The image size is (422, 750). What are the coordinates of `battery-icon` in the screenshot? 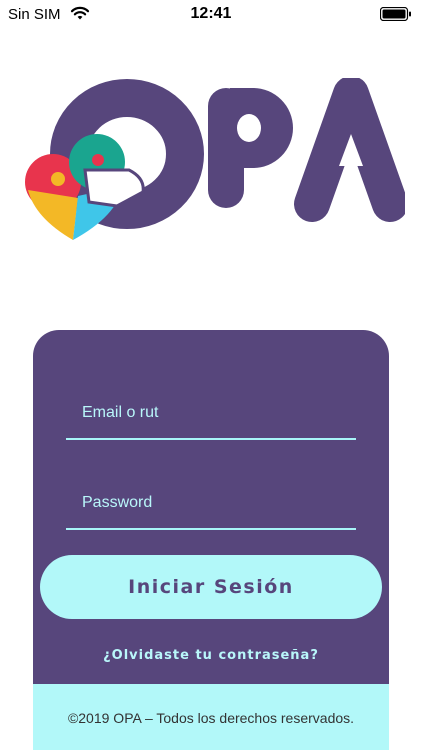 It's located at (395, 14).